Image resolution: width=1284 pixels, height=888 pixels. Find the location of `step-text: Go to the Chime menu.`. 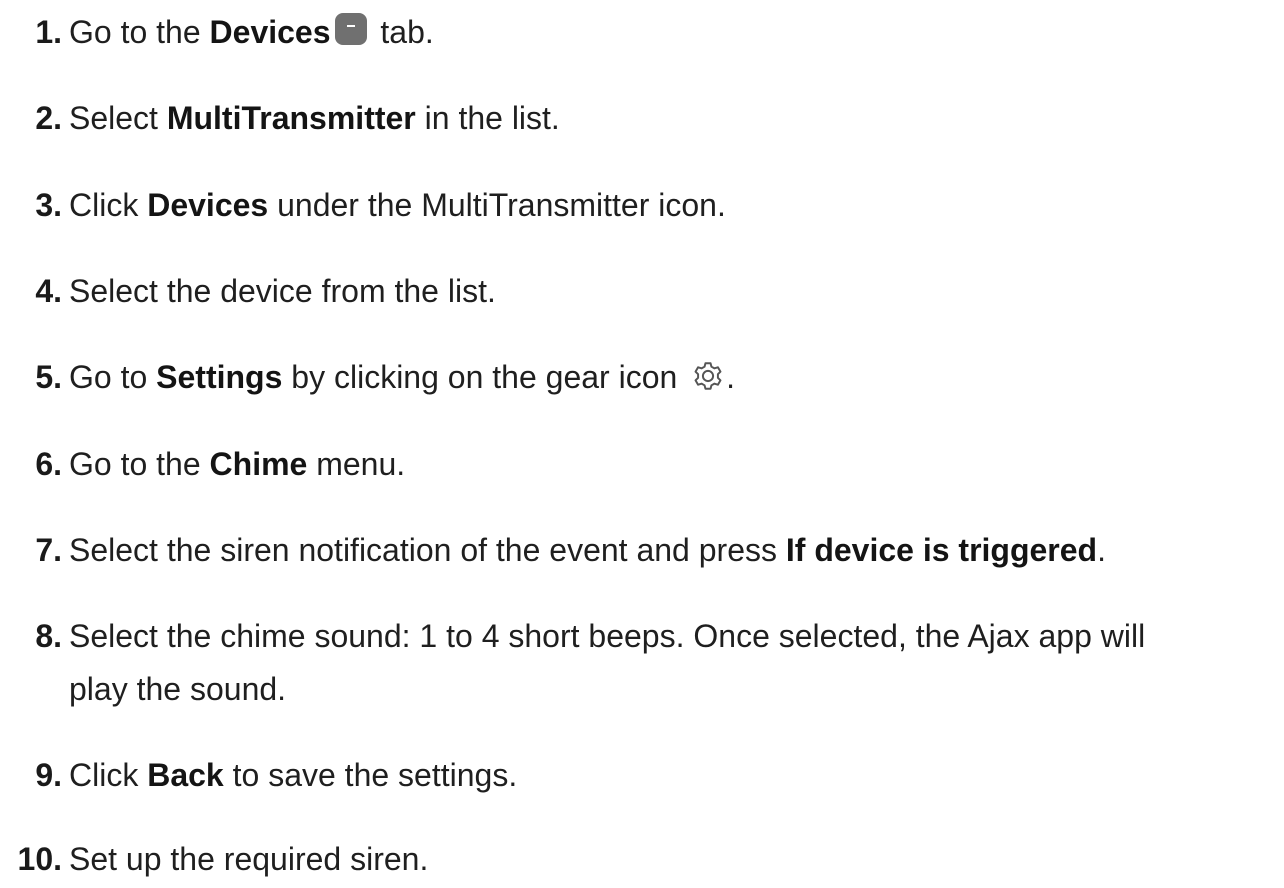

step-text: Go to the Chime menu. is located at coordinates (237, 464).